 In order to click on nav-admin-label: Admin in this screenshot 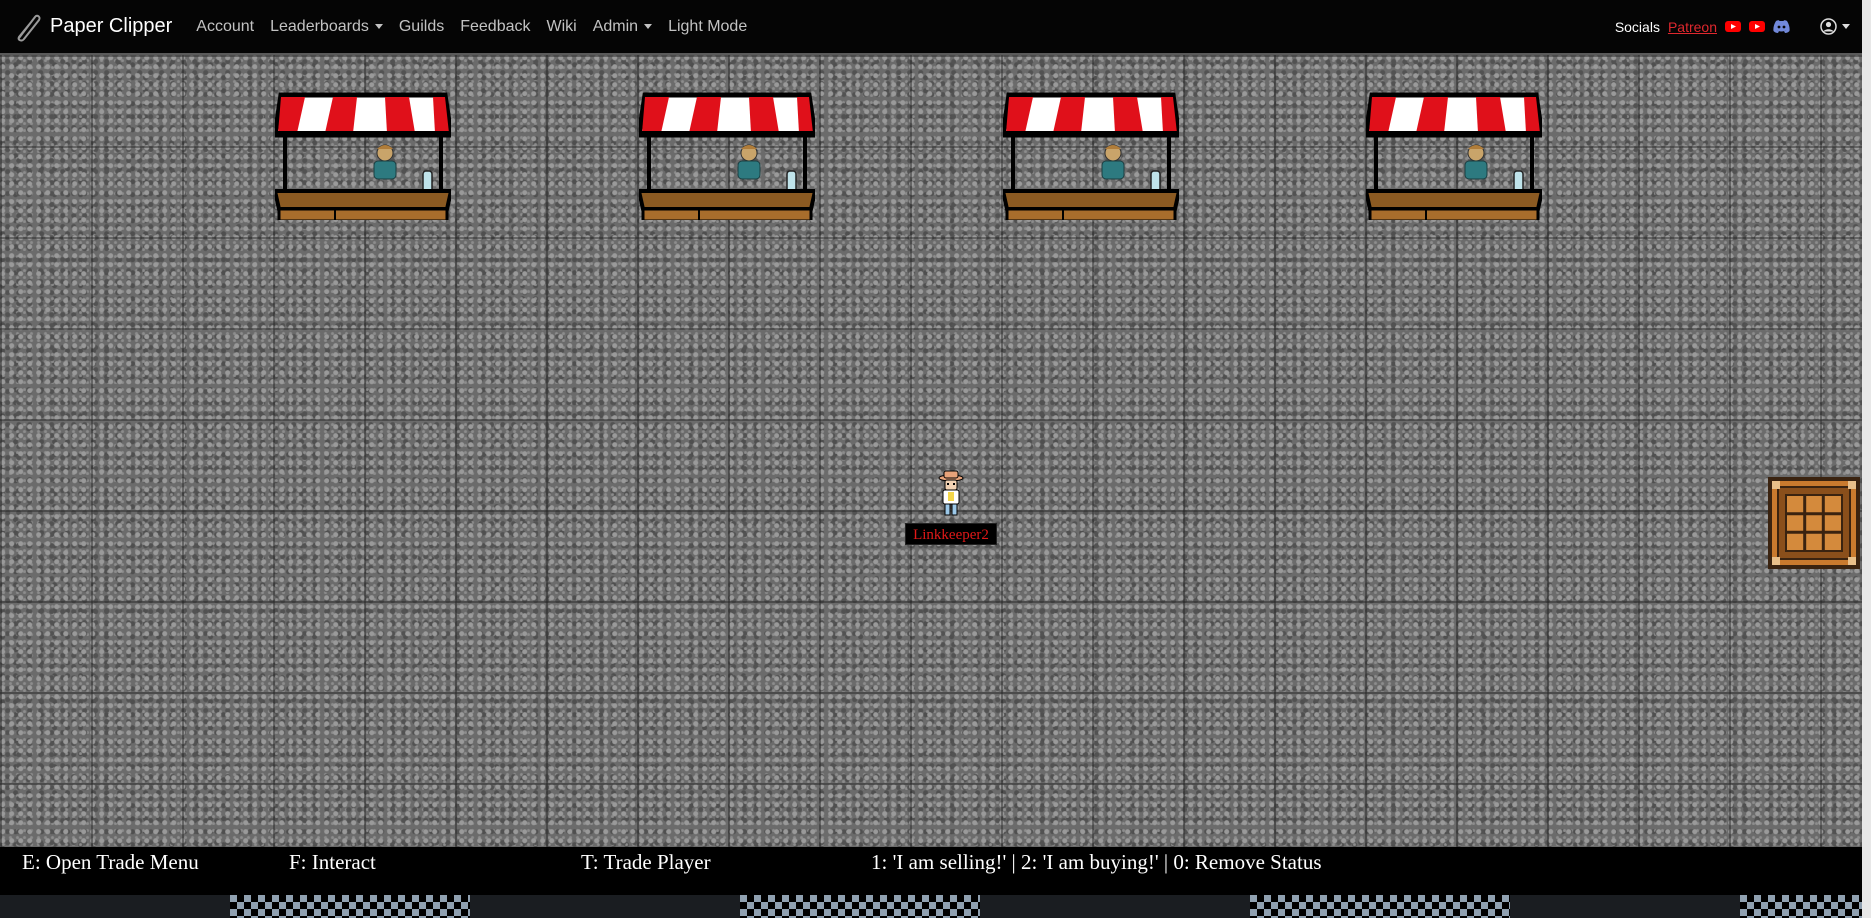, I will do `click(615, 26)`.